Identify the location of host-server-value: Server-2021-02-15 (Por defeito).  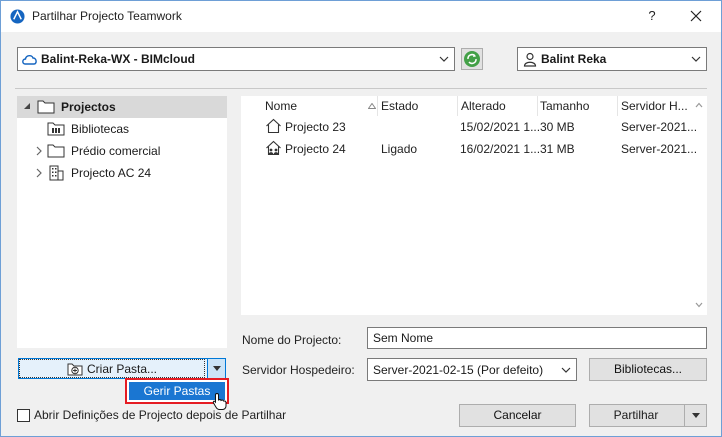
(458, 370).